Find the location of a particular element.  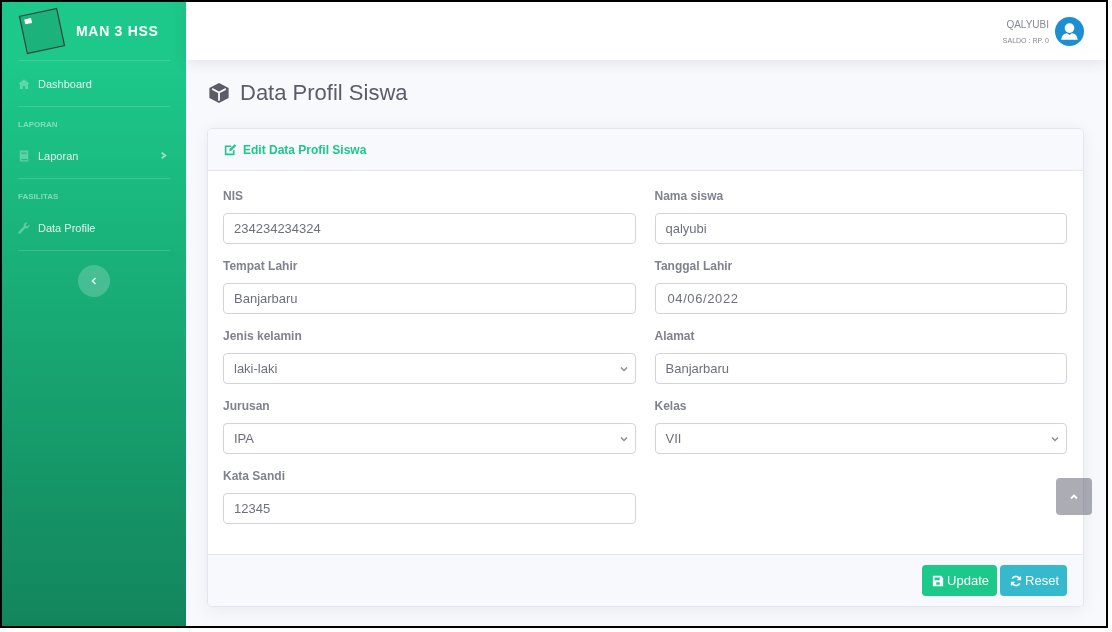

select-field: laki-laki is located at coordinates (429, 368).